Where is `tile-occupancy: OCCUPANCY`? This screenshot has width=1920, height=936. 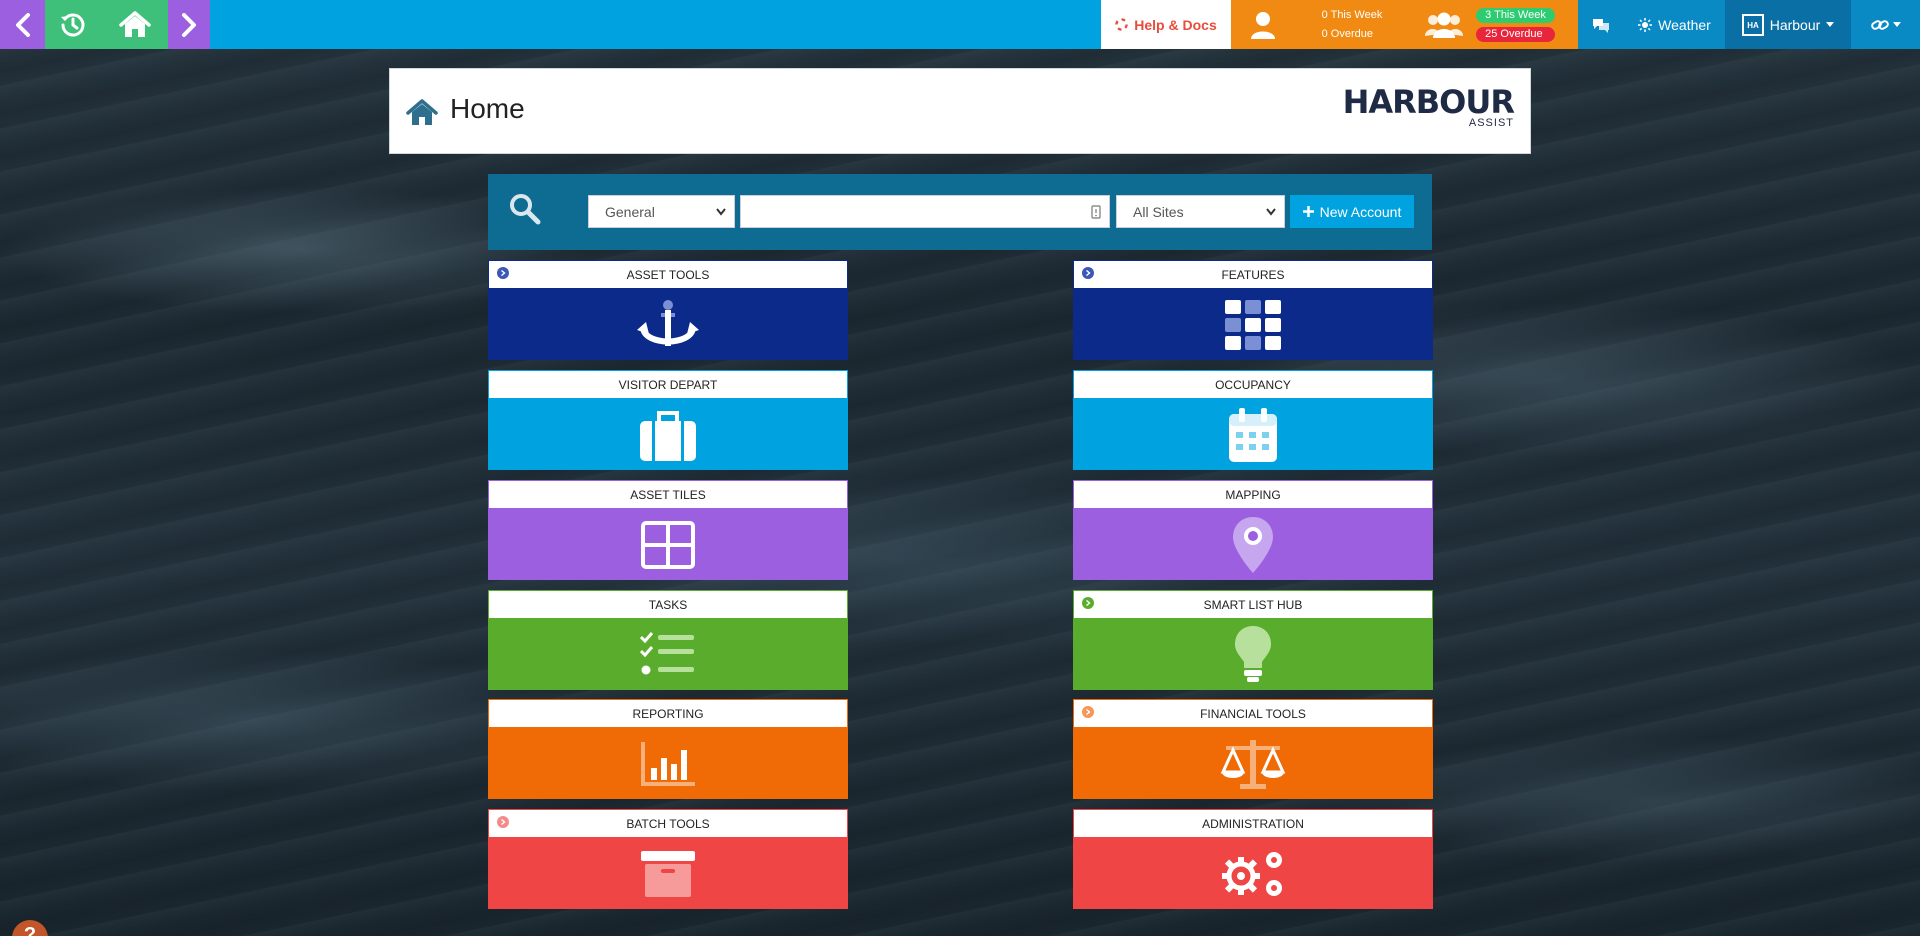
tile-occupancy: OCCUPANCY is located at coordinates (1253, 420).